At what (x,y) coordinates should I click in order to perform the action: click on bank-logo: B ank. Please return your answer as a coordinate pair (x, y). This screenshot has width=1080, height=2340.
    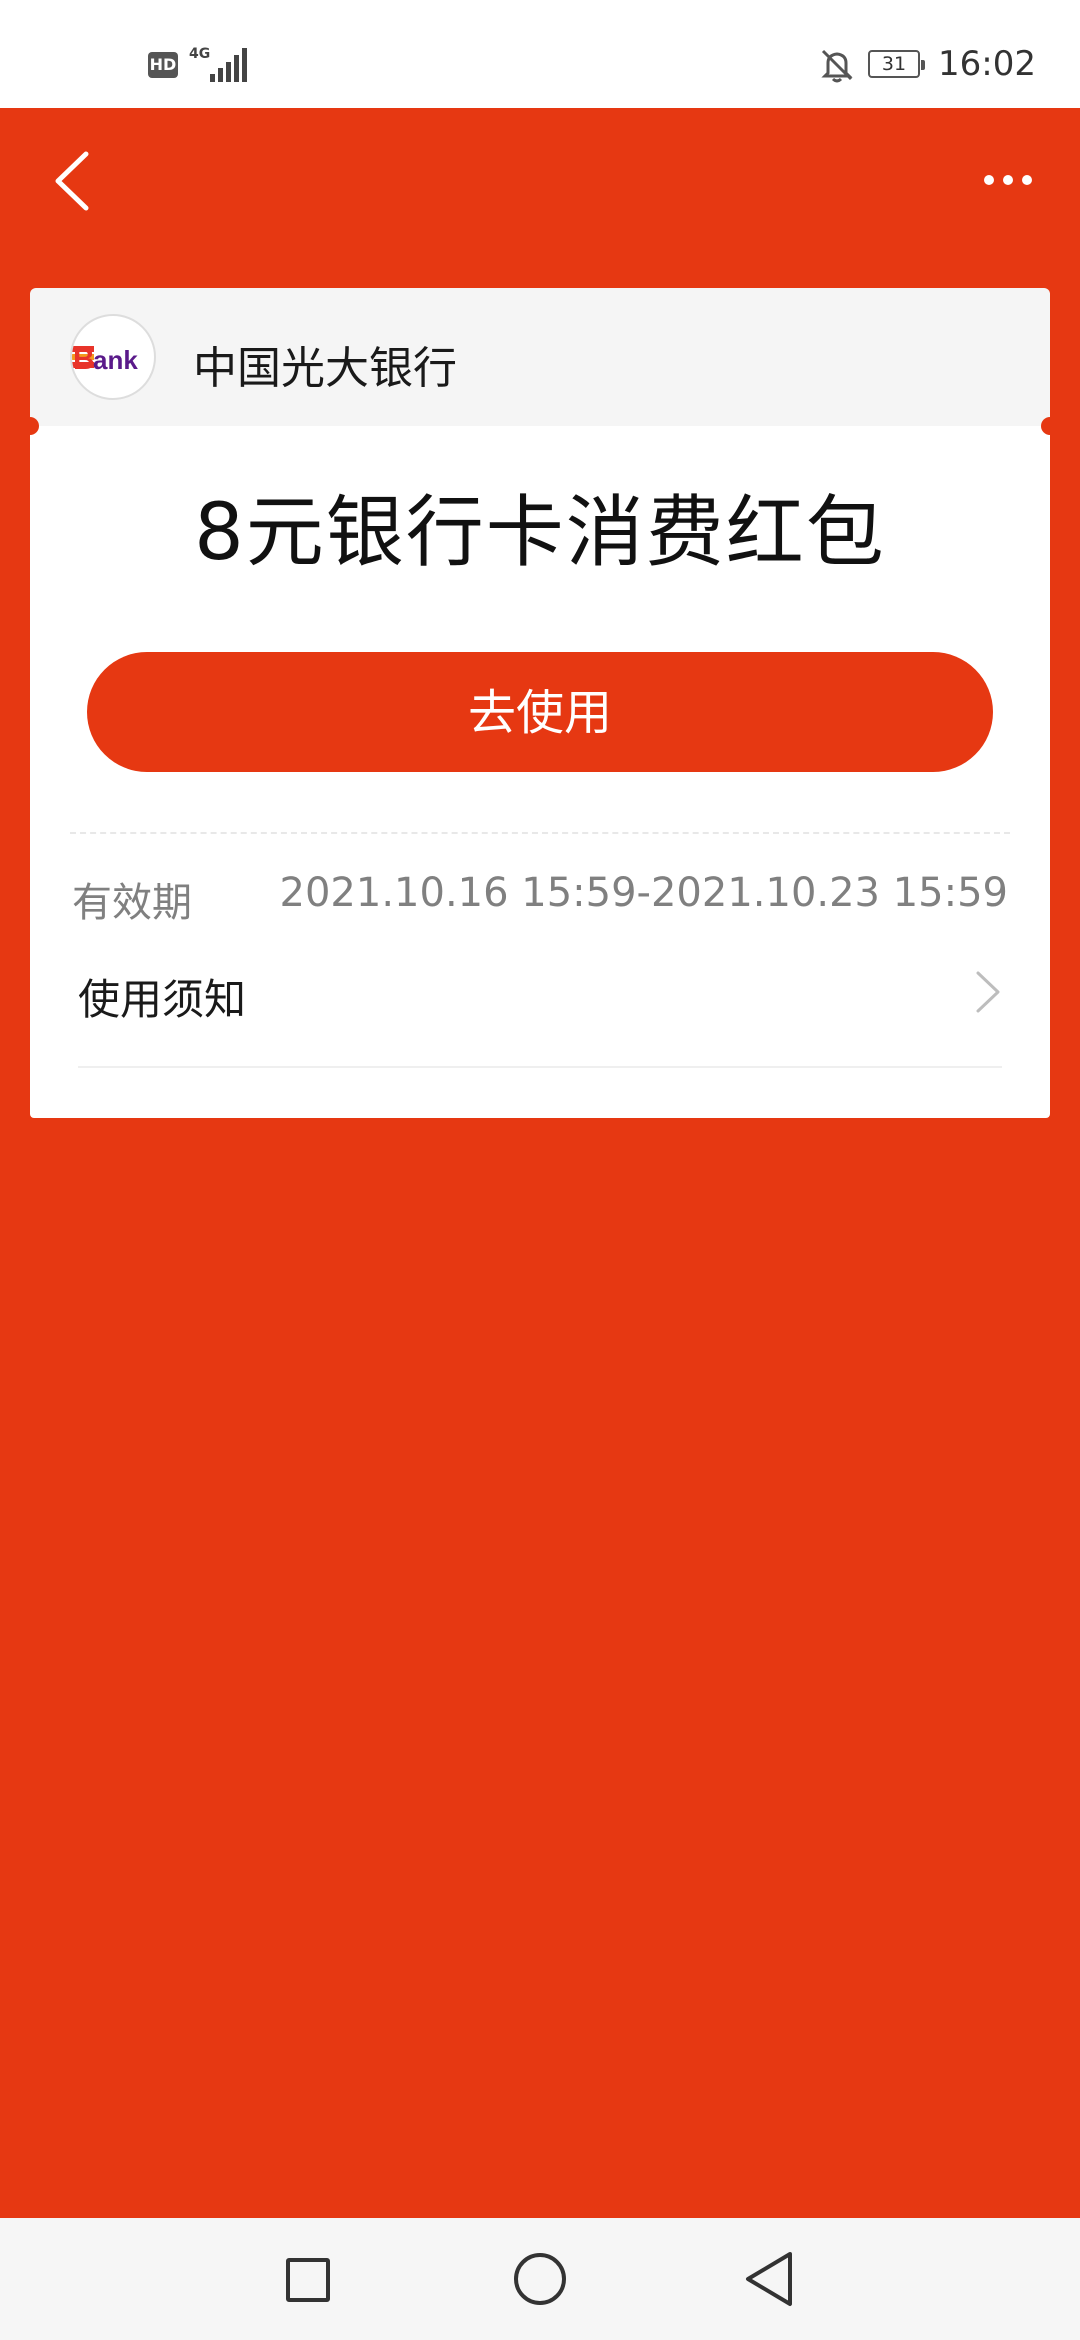
    Looking at the image, I should click on (113, 357).